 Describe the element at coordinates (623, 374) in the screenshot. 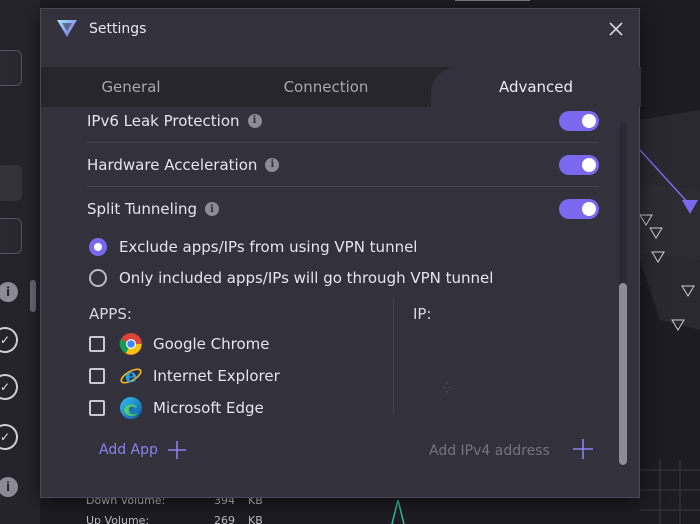

I see `scrollbar-thumb` at that location.